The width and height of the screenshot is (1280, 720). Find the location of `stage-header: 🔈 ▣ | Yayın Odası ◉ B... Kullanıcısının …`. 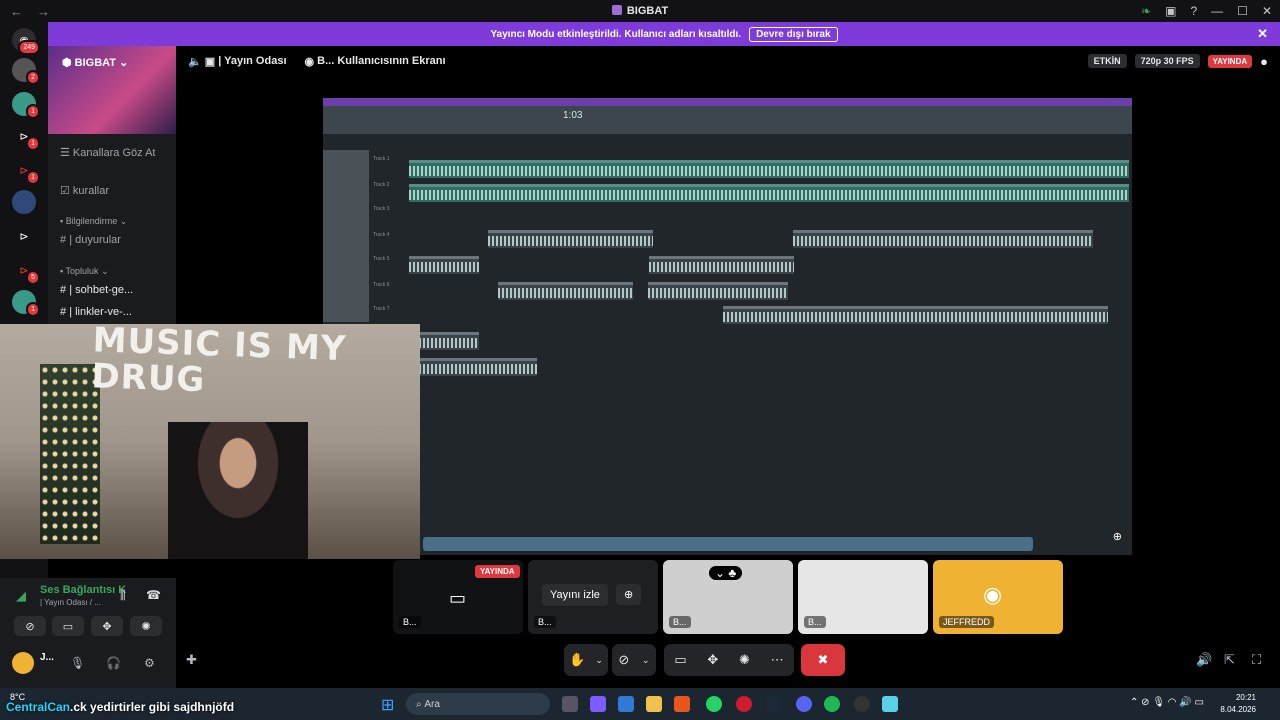

stage-header: 🔈 ▣ | Yayın Odası ◉ B... Kullanıcısının … is located at coordinates (728, 61).